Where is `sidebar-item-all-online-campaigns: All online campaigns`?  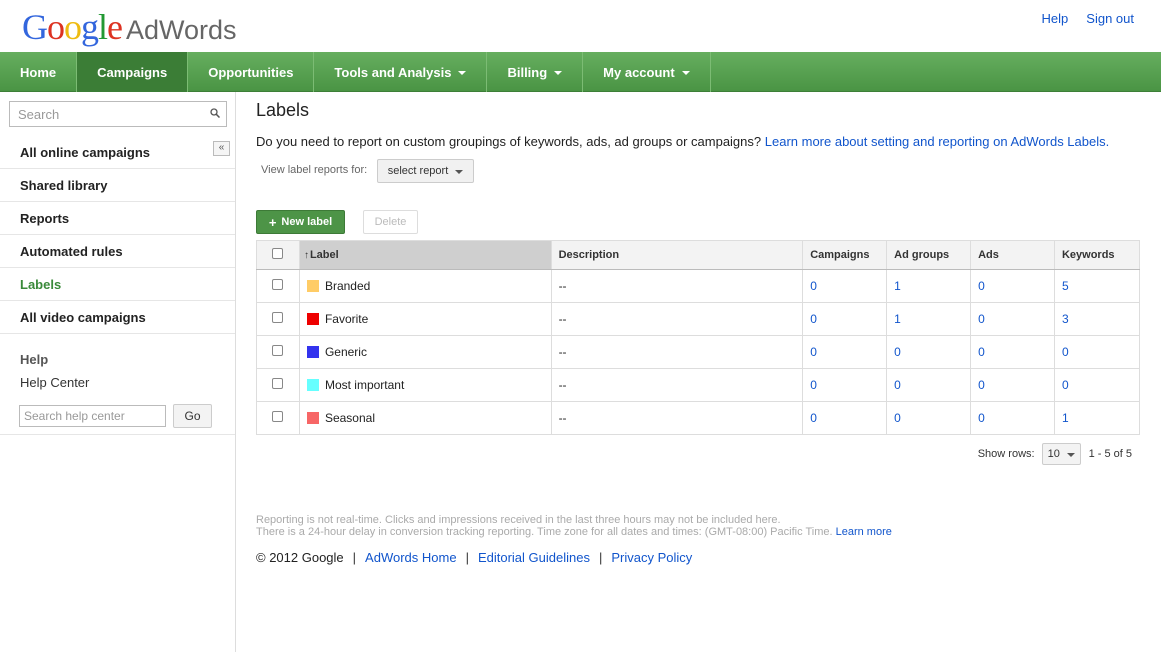
sidebar-item-all-online-campaigns: All online campaigns is located at coordinates (117, 152).